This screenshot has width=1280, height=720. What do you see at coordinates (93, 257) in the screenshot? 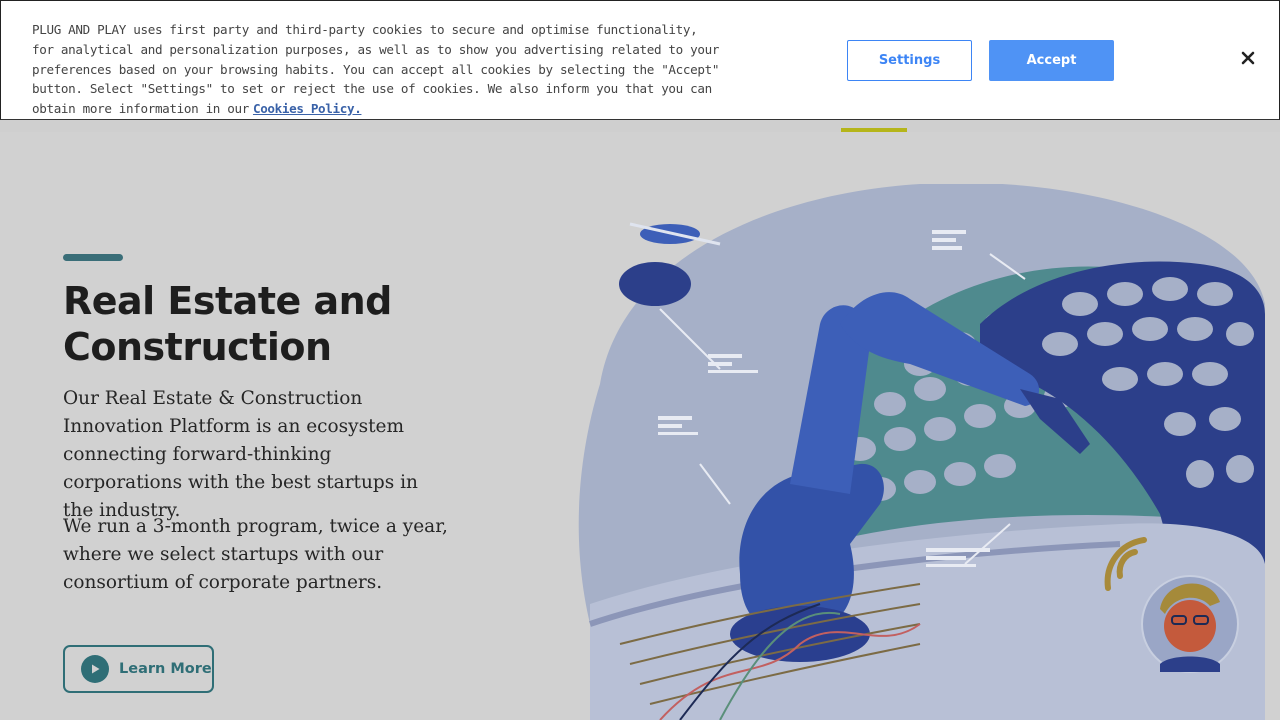
I see `accent-bar` at bounding box center [93, 257].